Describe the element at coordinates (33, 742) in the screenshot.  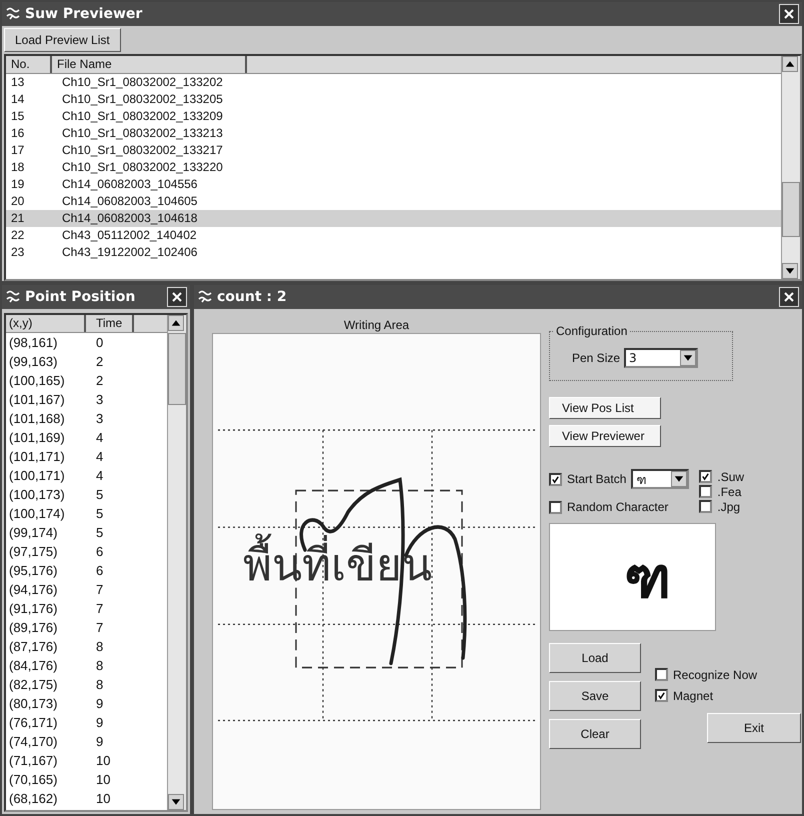
I see `table-cell-text: (74,170)` at that location.